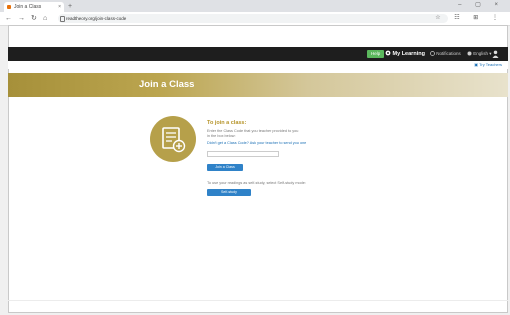  Describe the element at coordinates (408, 54) in the screenshot. I see `my-learning-label: My Learning` at that location.